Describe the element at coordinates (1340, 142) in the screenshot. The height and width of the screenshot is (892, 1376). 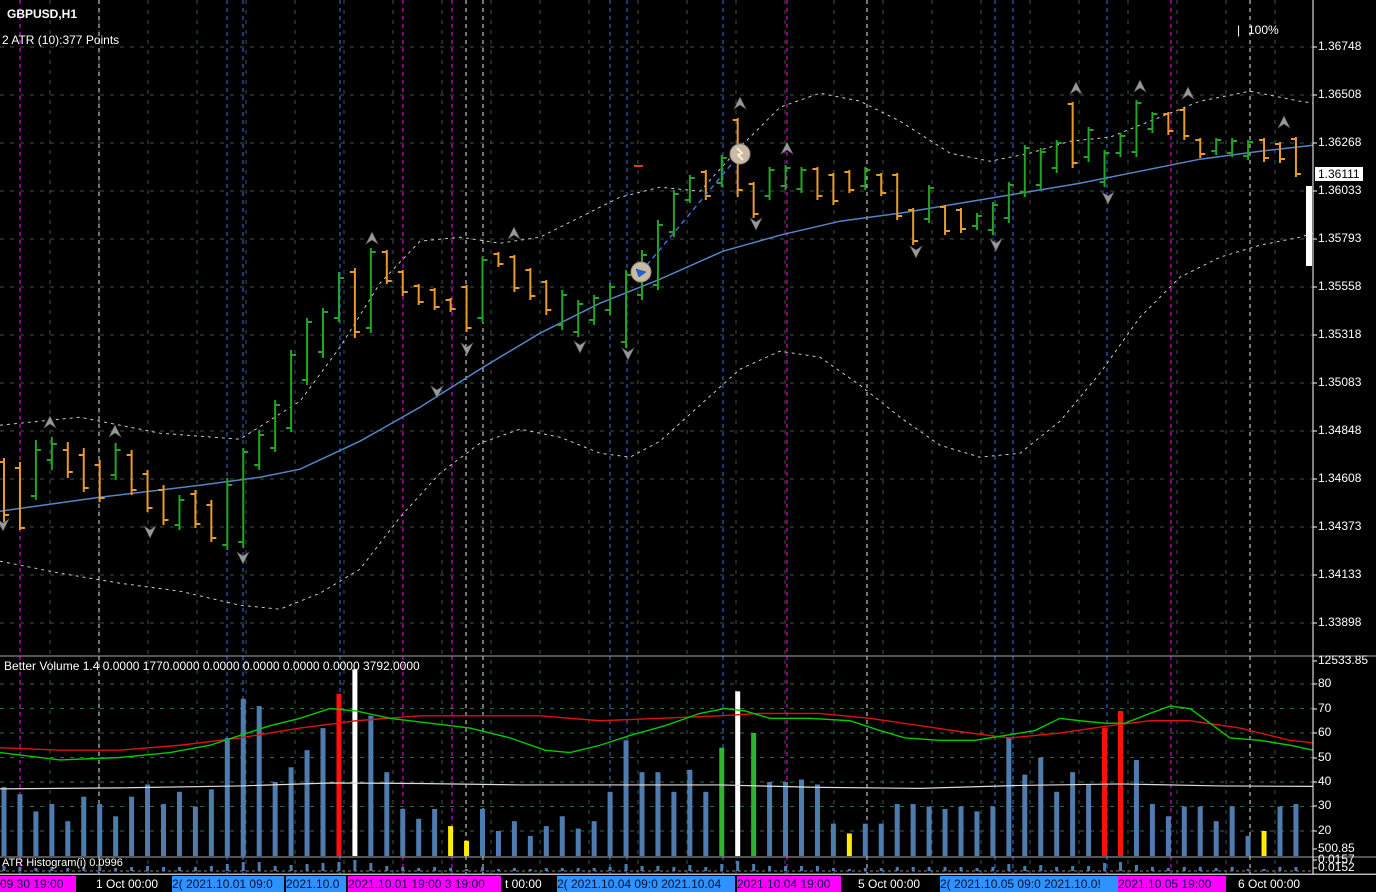
I see `price-axis-label: 1.36268` at that location.